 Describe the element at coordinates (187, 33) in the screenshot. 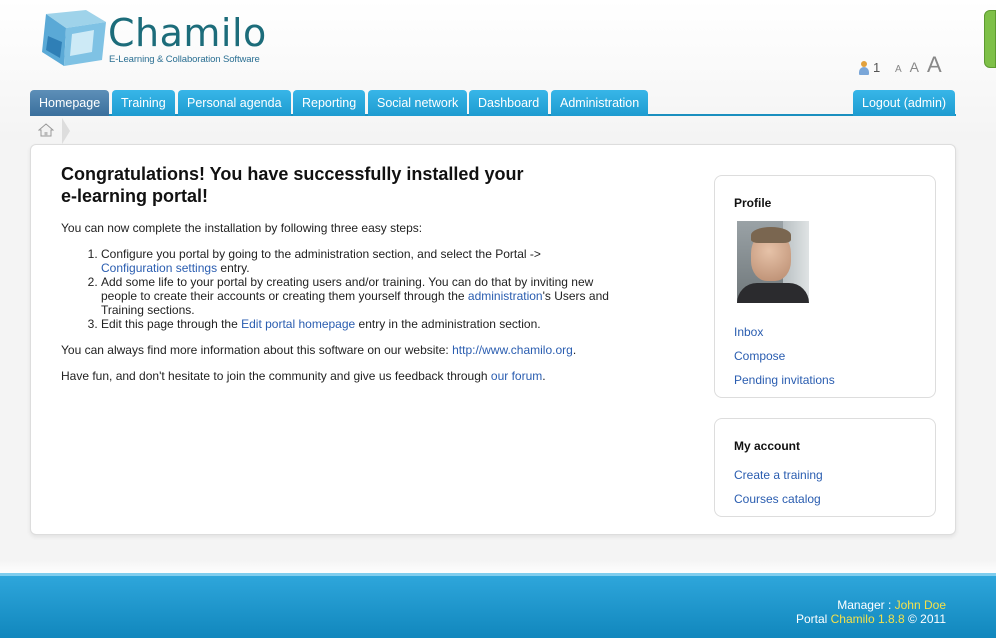

I see `logo-title: Chamilo` at that location.